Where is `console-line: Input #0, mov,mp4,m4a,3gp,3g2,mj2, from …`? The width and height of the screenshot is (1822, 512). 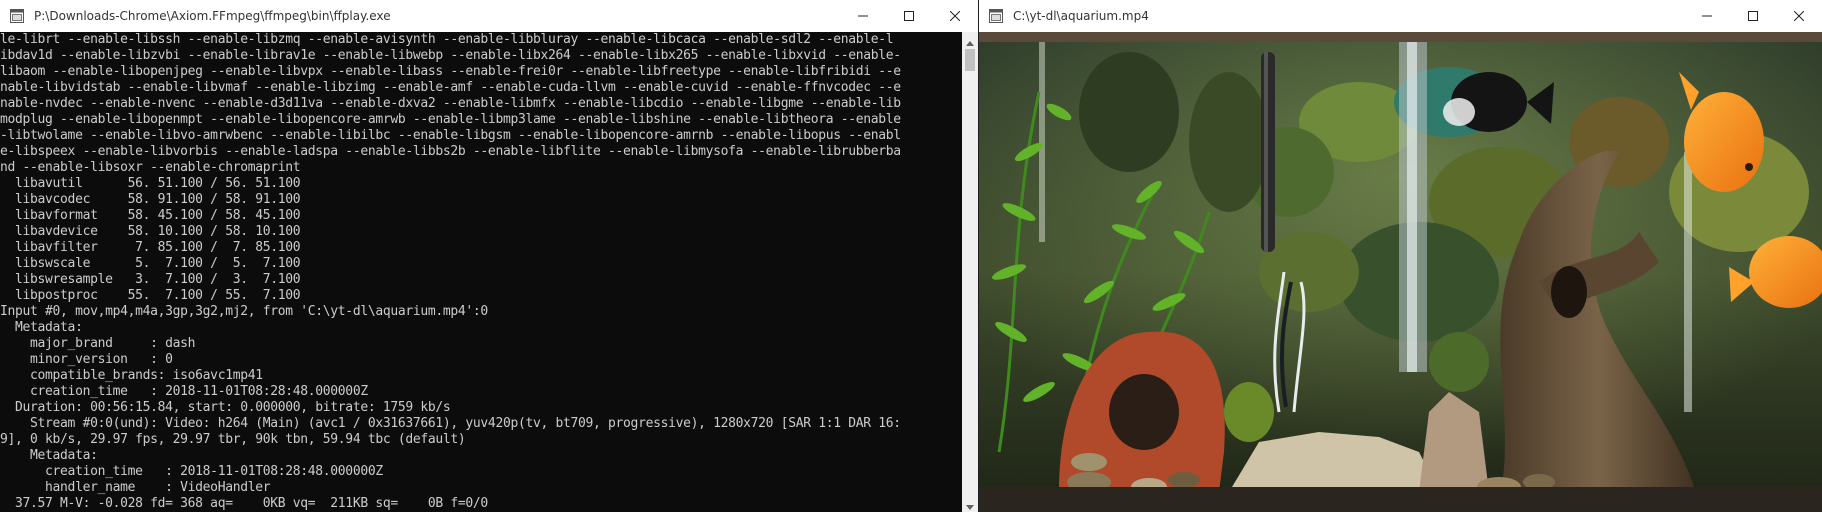
console-line: Input #0, mov,mp4,m4a,3gp,3g2,mj2, from … is located at coordinates (244, 311).